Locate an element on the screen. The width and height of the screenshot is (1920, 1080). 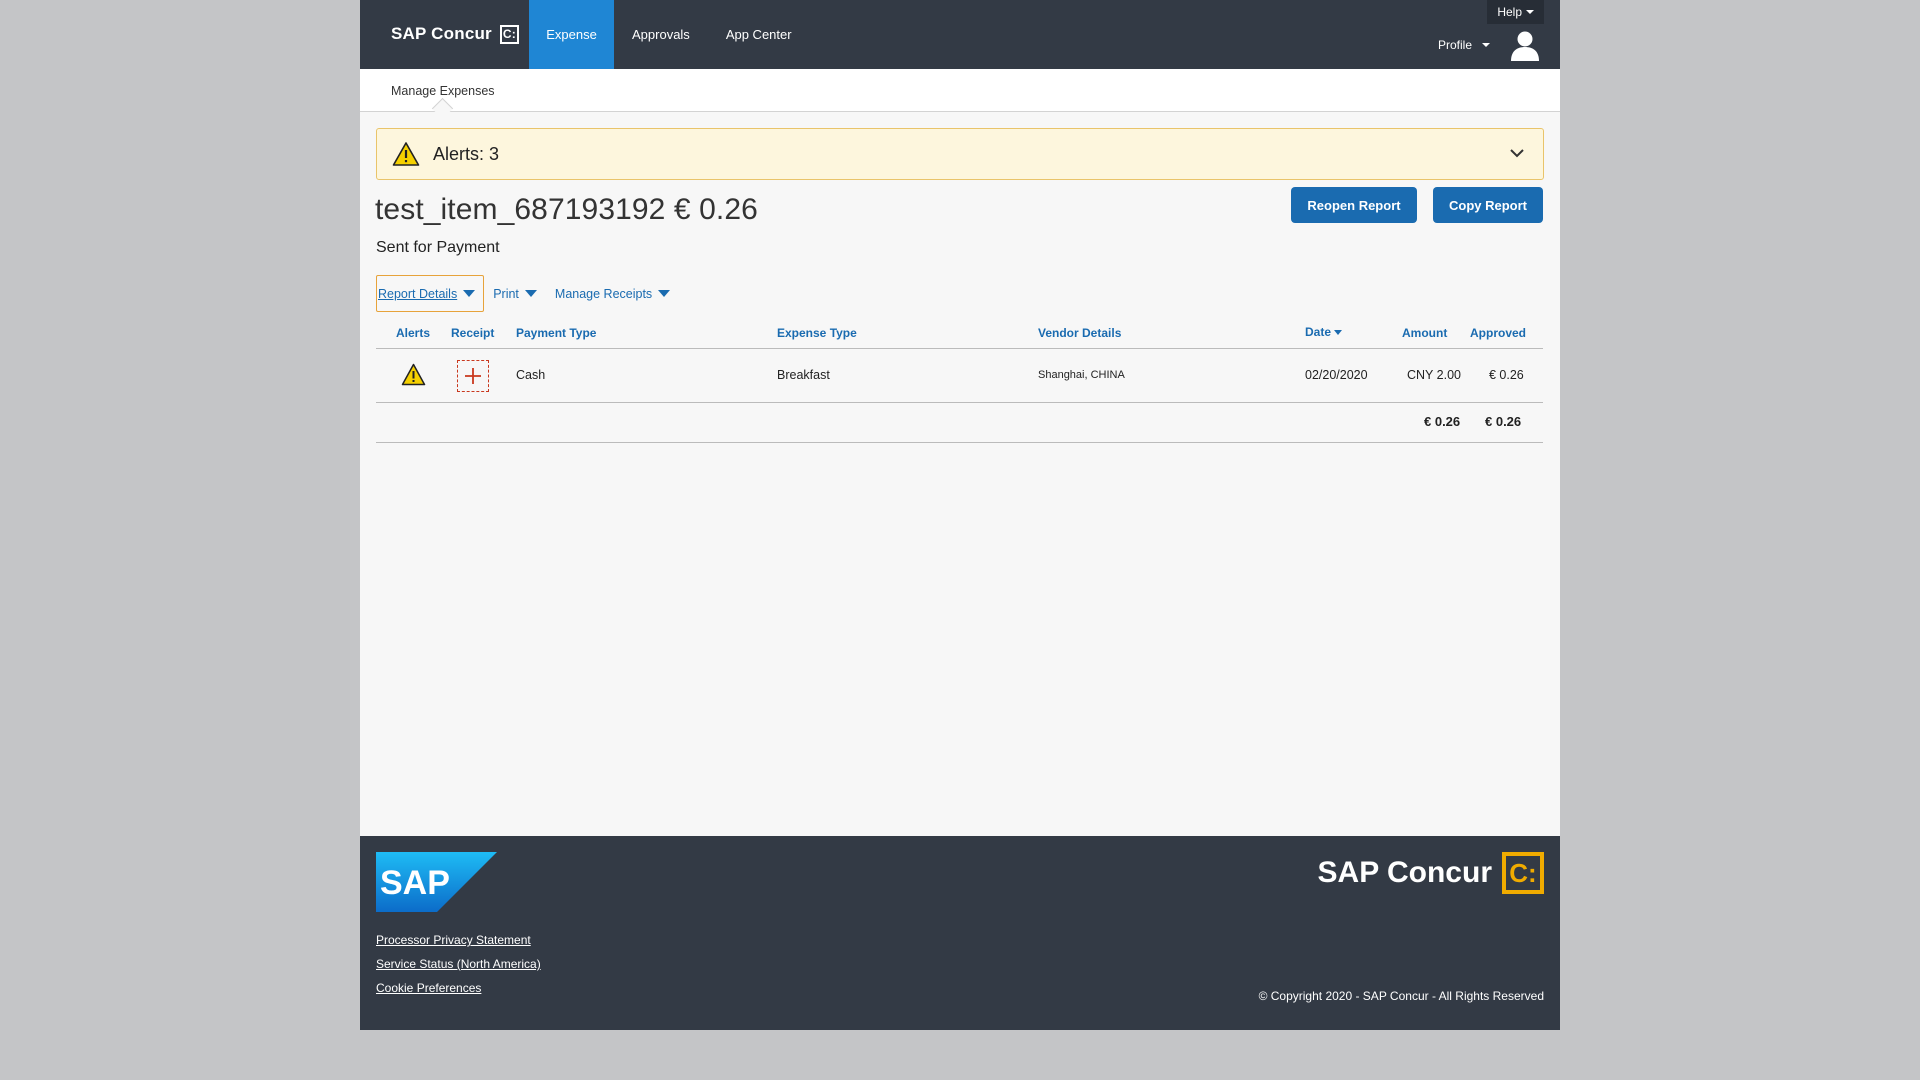
privacy-statement-link: Processor Privacy Statement is located at coordinates (458, 940).